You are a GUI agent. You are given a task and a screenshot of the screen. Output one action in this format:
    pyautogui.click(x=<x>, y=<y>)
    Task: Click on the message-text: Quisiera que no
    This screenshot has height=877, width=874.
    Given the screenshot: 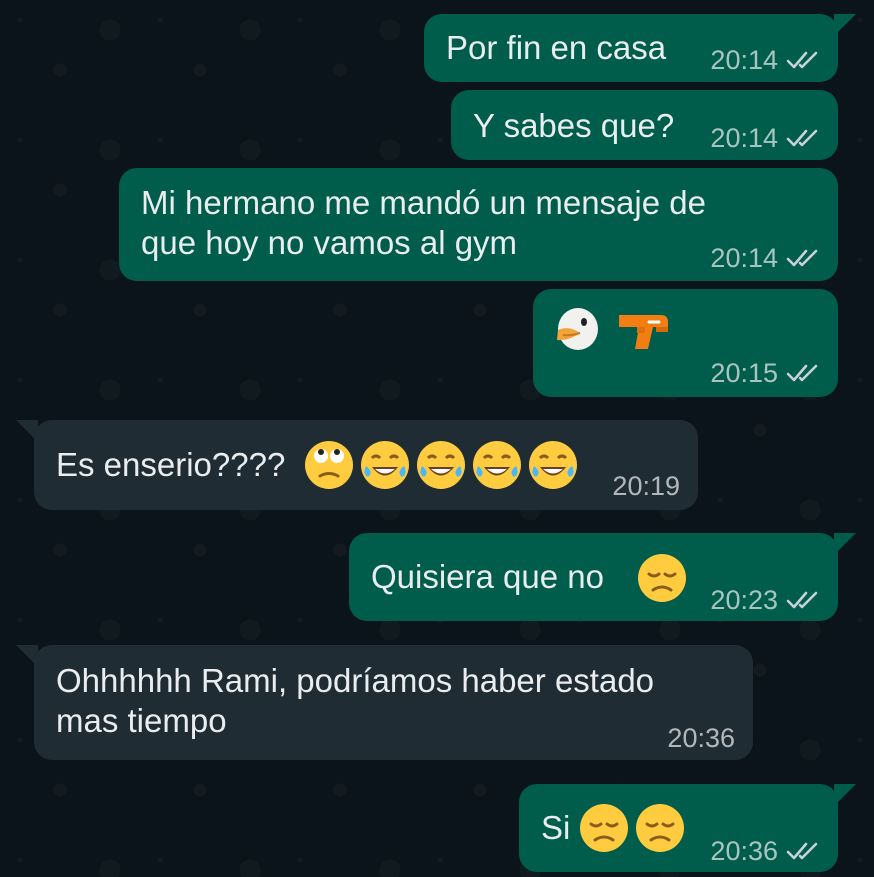 What is the action you would take?
    pyautogui.click(x=487, y=576)
    